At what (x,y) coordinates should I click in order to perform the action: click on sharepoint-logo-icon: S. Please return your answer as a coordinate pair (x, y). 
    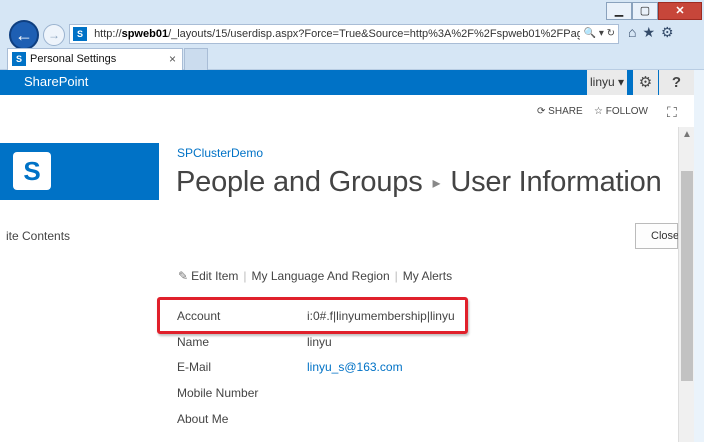
    Looking at the image, I should click on (32, 171).